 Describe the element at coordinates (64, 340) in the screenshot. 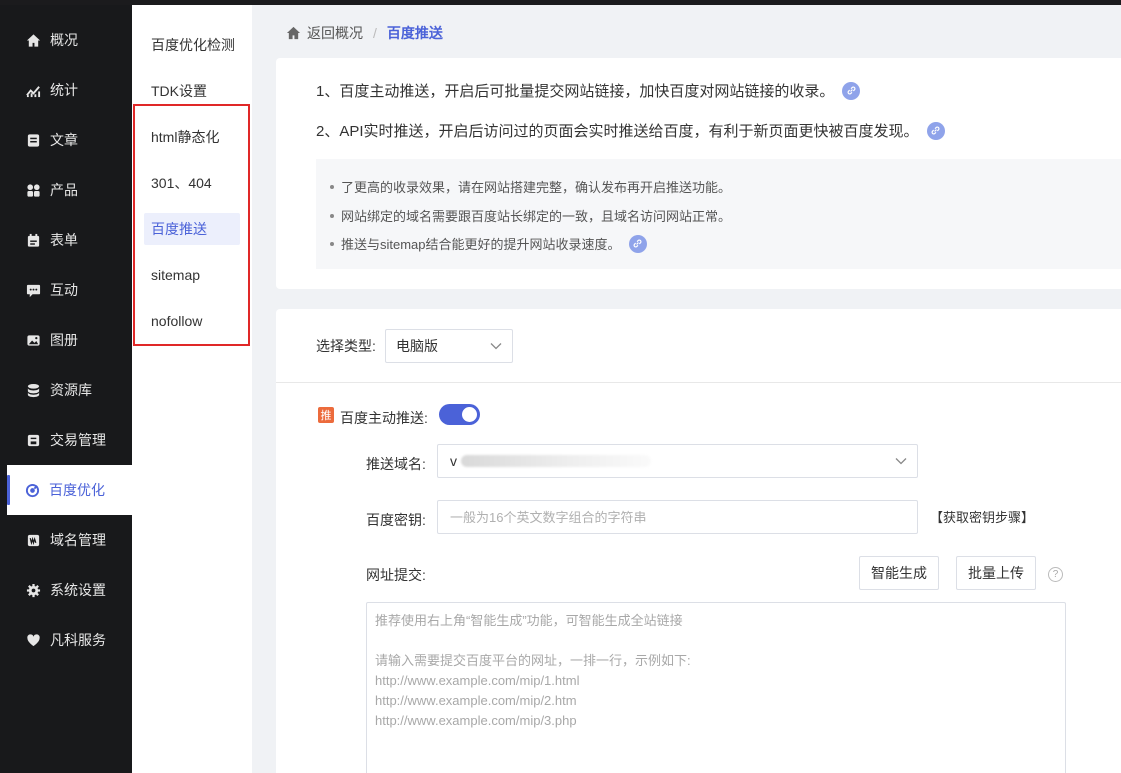

I see `sidebar-item-label: 图册` at that location.